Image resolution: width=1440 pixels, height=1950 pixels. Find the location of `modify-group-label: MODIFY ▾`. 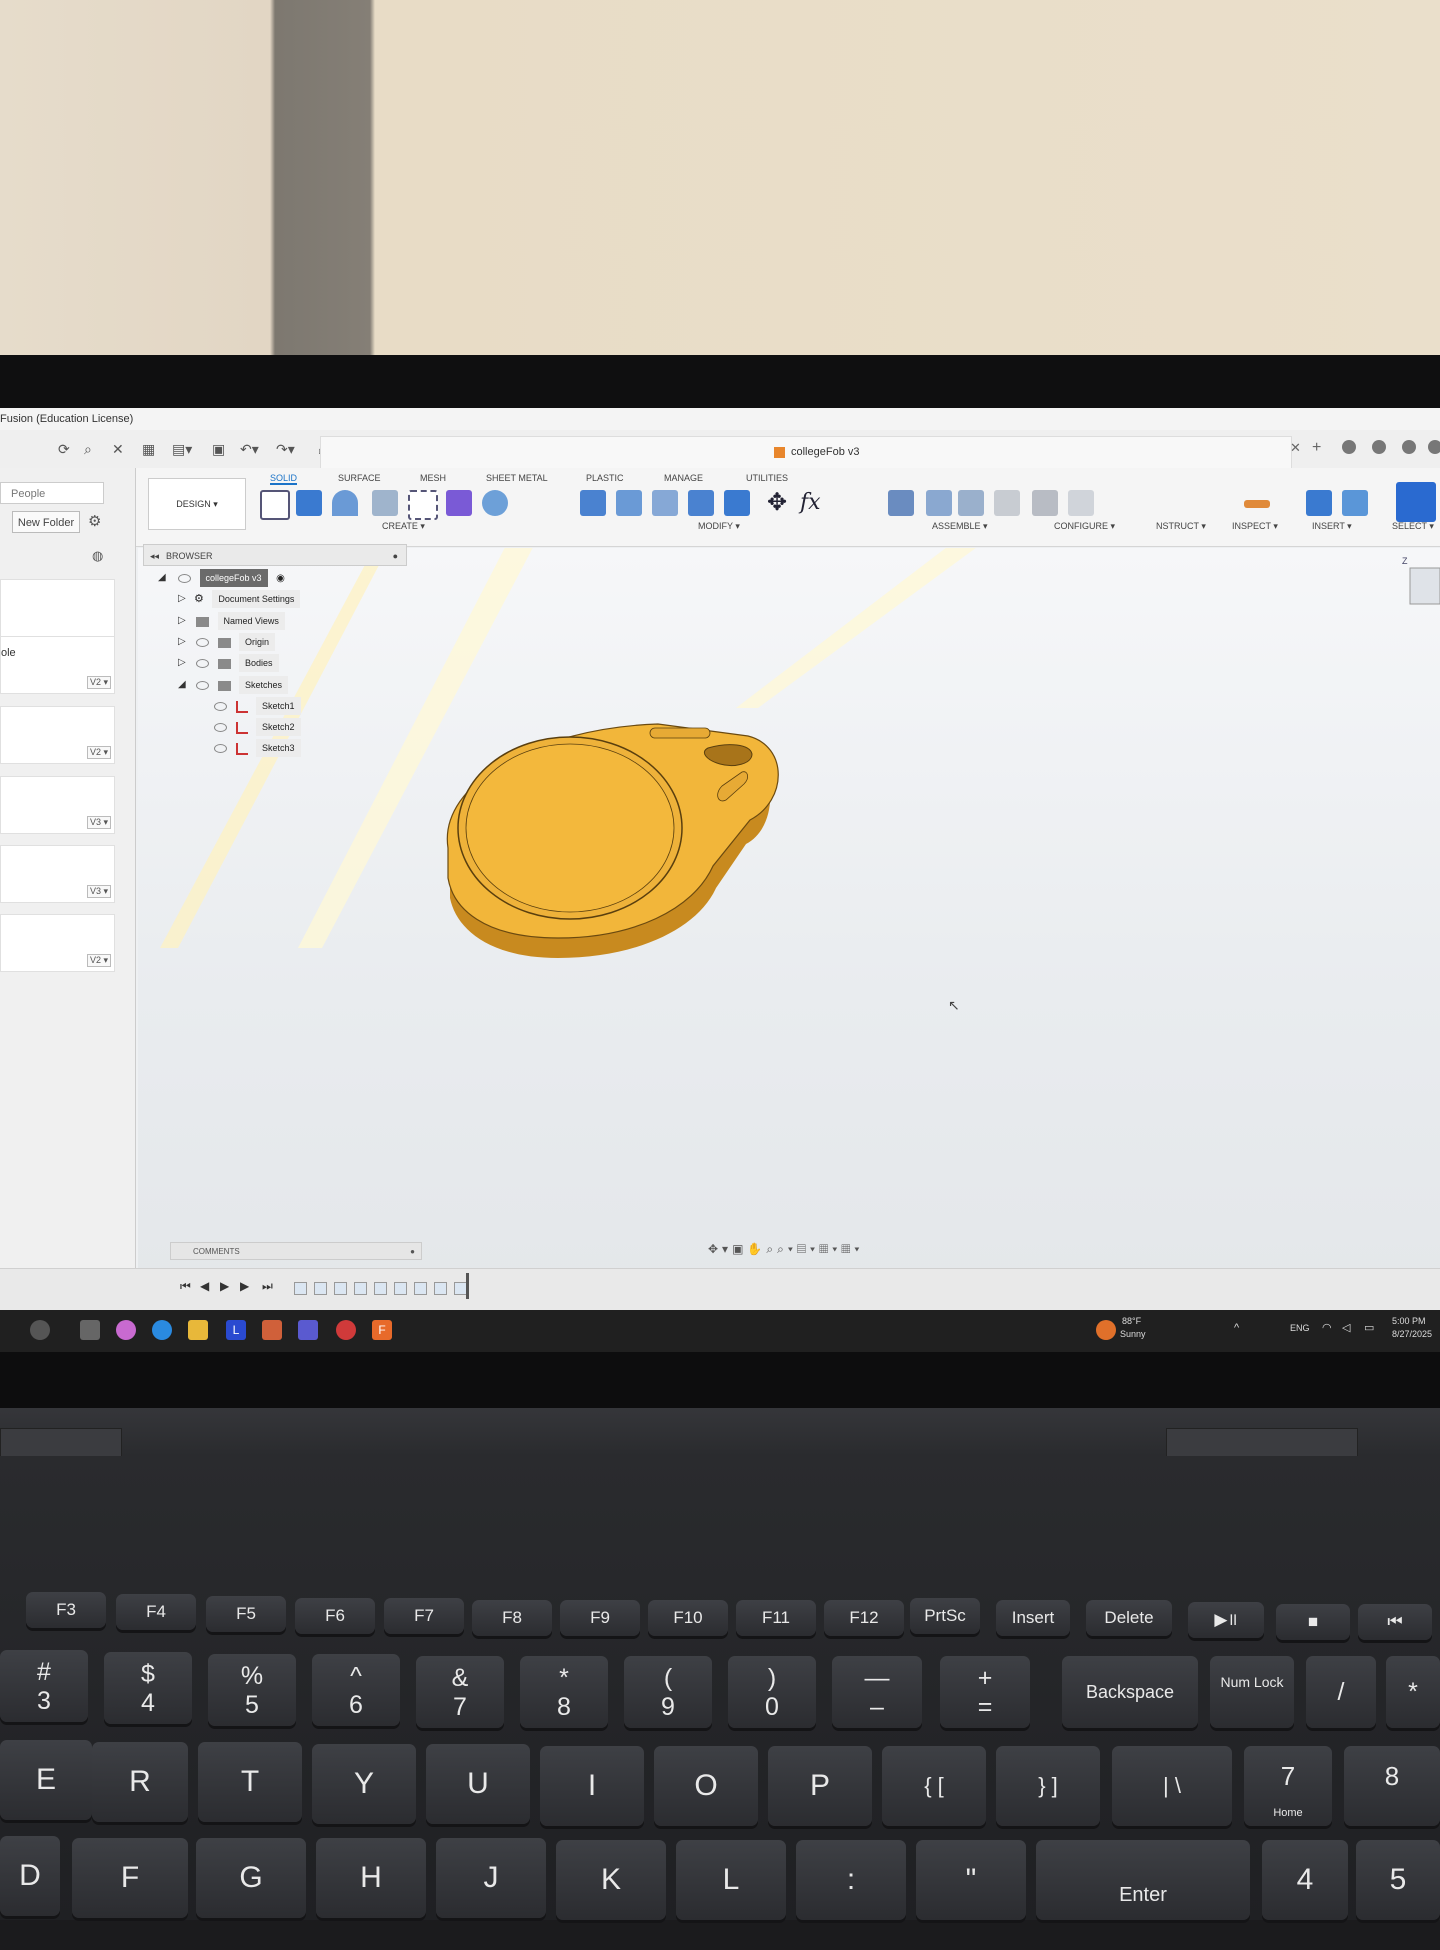

modify-group-label: MODIFY ▾ is located at coordinates (719, 526).